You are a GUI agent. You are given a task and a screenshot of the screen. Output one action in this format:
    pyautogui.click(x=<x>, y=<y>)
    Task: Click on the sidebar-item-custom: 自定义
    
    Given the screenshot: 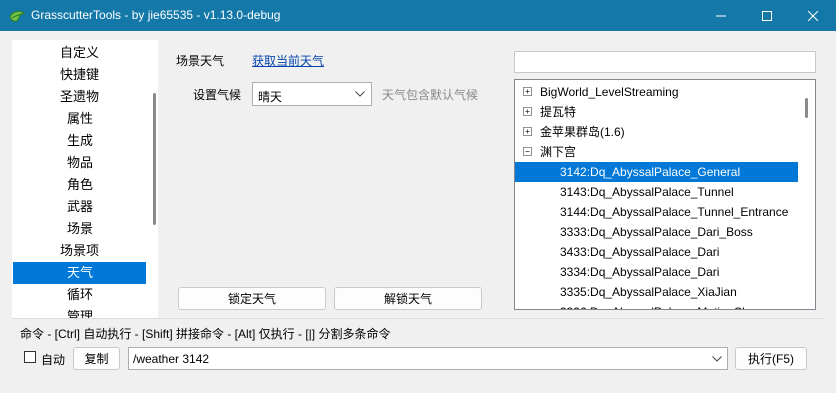 What is the action you would take?
    pyautogui.click(x=79, y=53)
    